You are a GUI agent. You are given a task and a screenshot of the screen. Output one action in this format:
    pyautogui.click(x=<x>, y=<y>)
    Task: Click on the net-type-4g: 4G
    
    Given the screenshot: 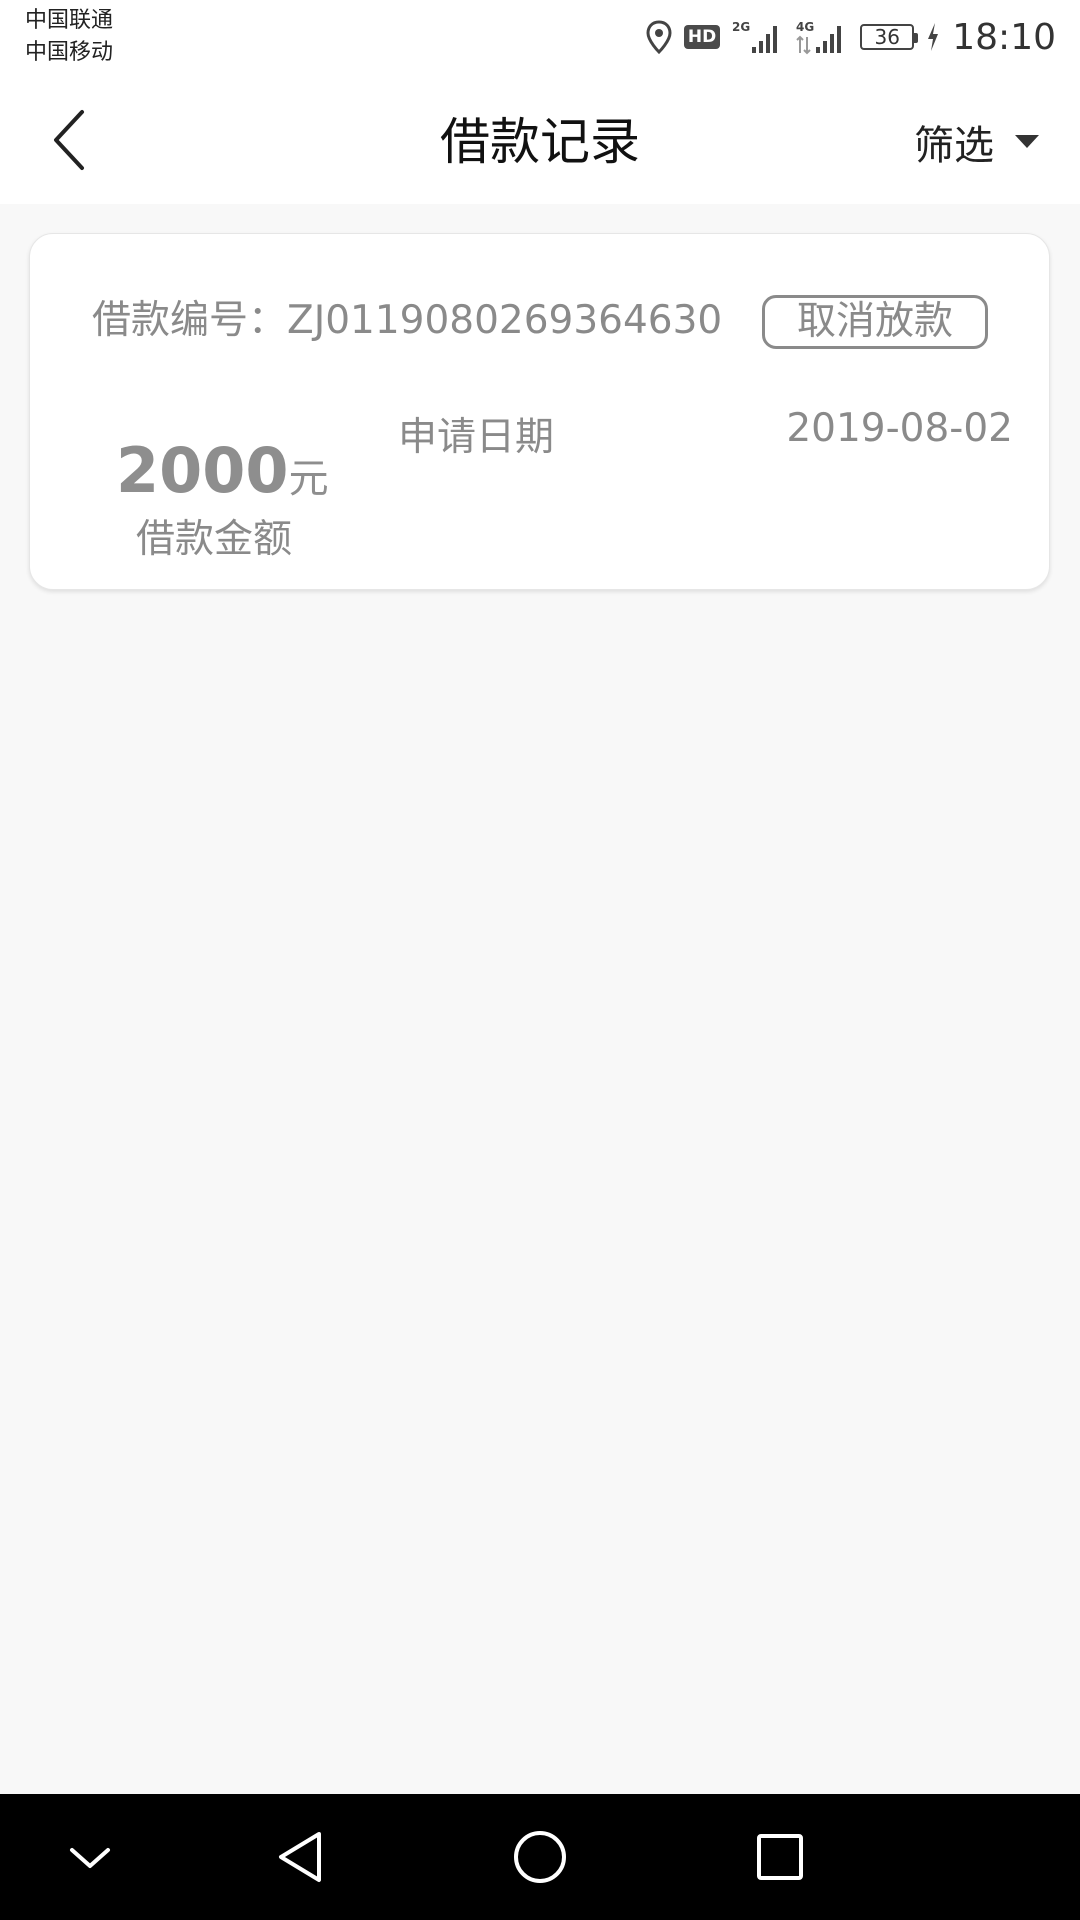 What is the action you would take?
    pyautogui.click(x=805, y=27)
    